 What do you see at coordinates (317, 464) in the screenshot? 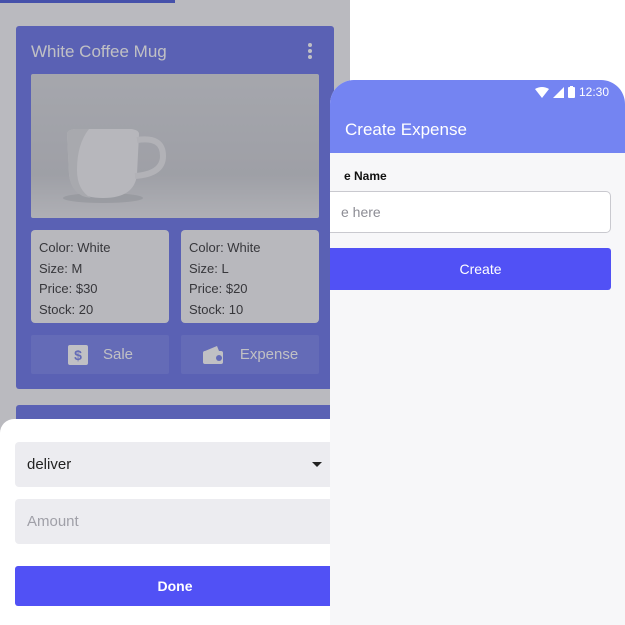
I see `dropdown-caret-icon` at bounding box center [317, 464].